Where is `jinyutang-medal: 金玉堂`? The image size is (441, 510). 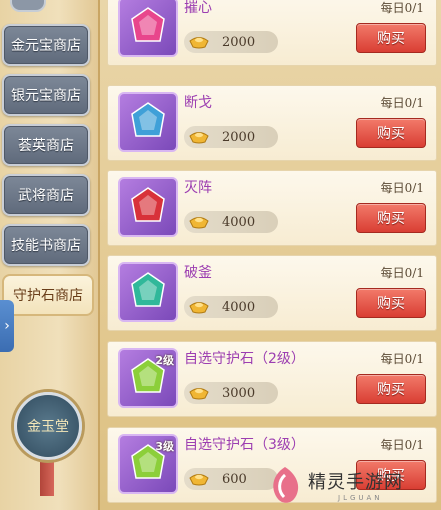
jinyutang-medal: 金玉堂 is located at coordinates (48, 426).